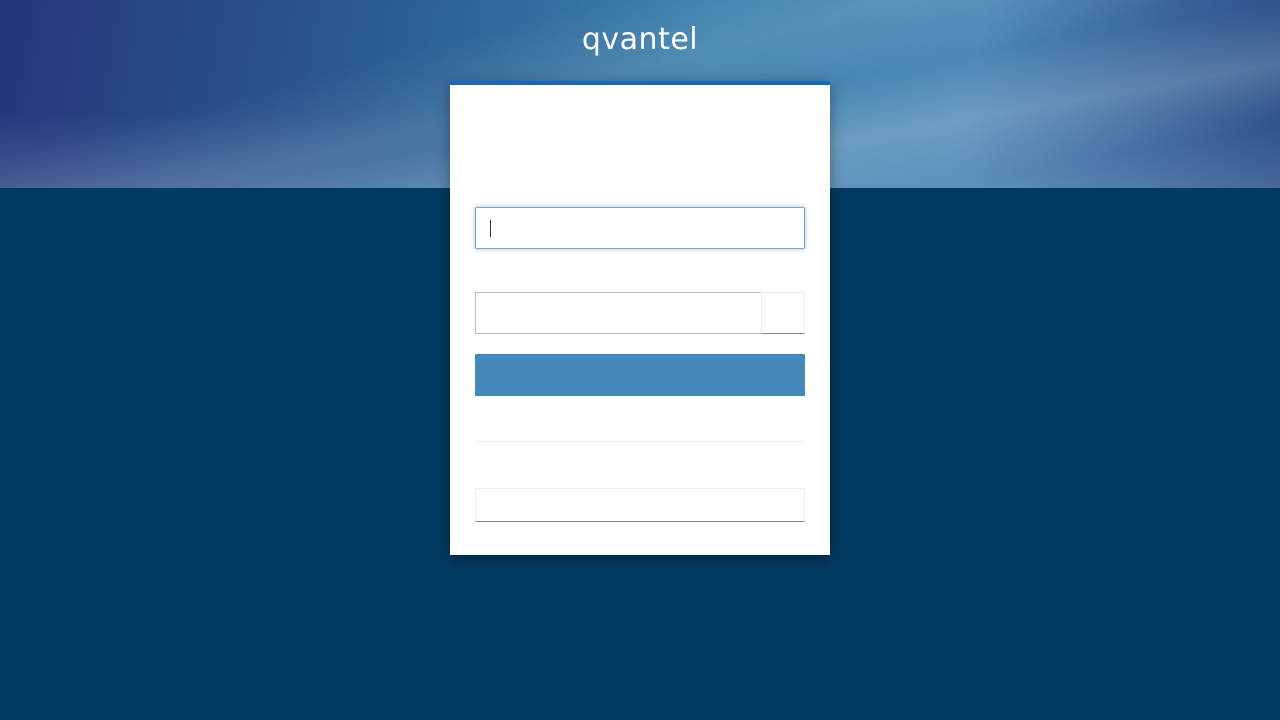 The image size is (1280, 720). Describe the element at coordinates (640, 375) in the screenshot. I see `login-button` at that location.